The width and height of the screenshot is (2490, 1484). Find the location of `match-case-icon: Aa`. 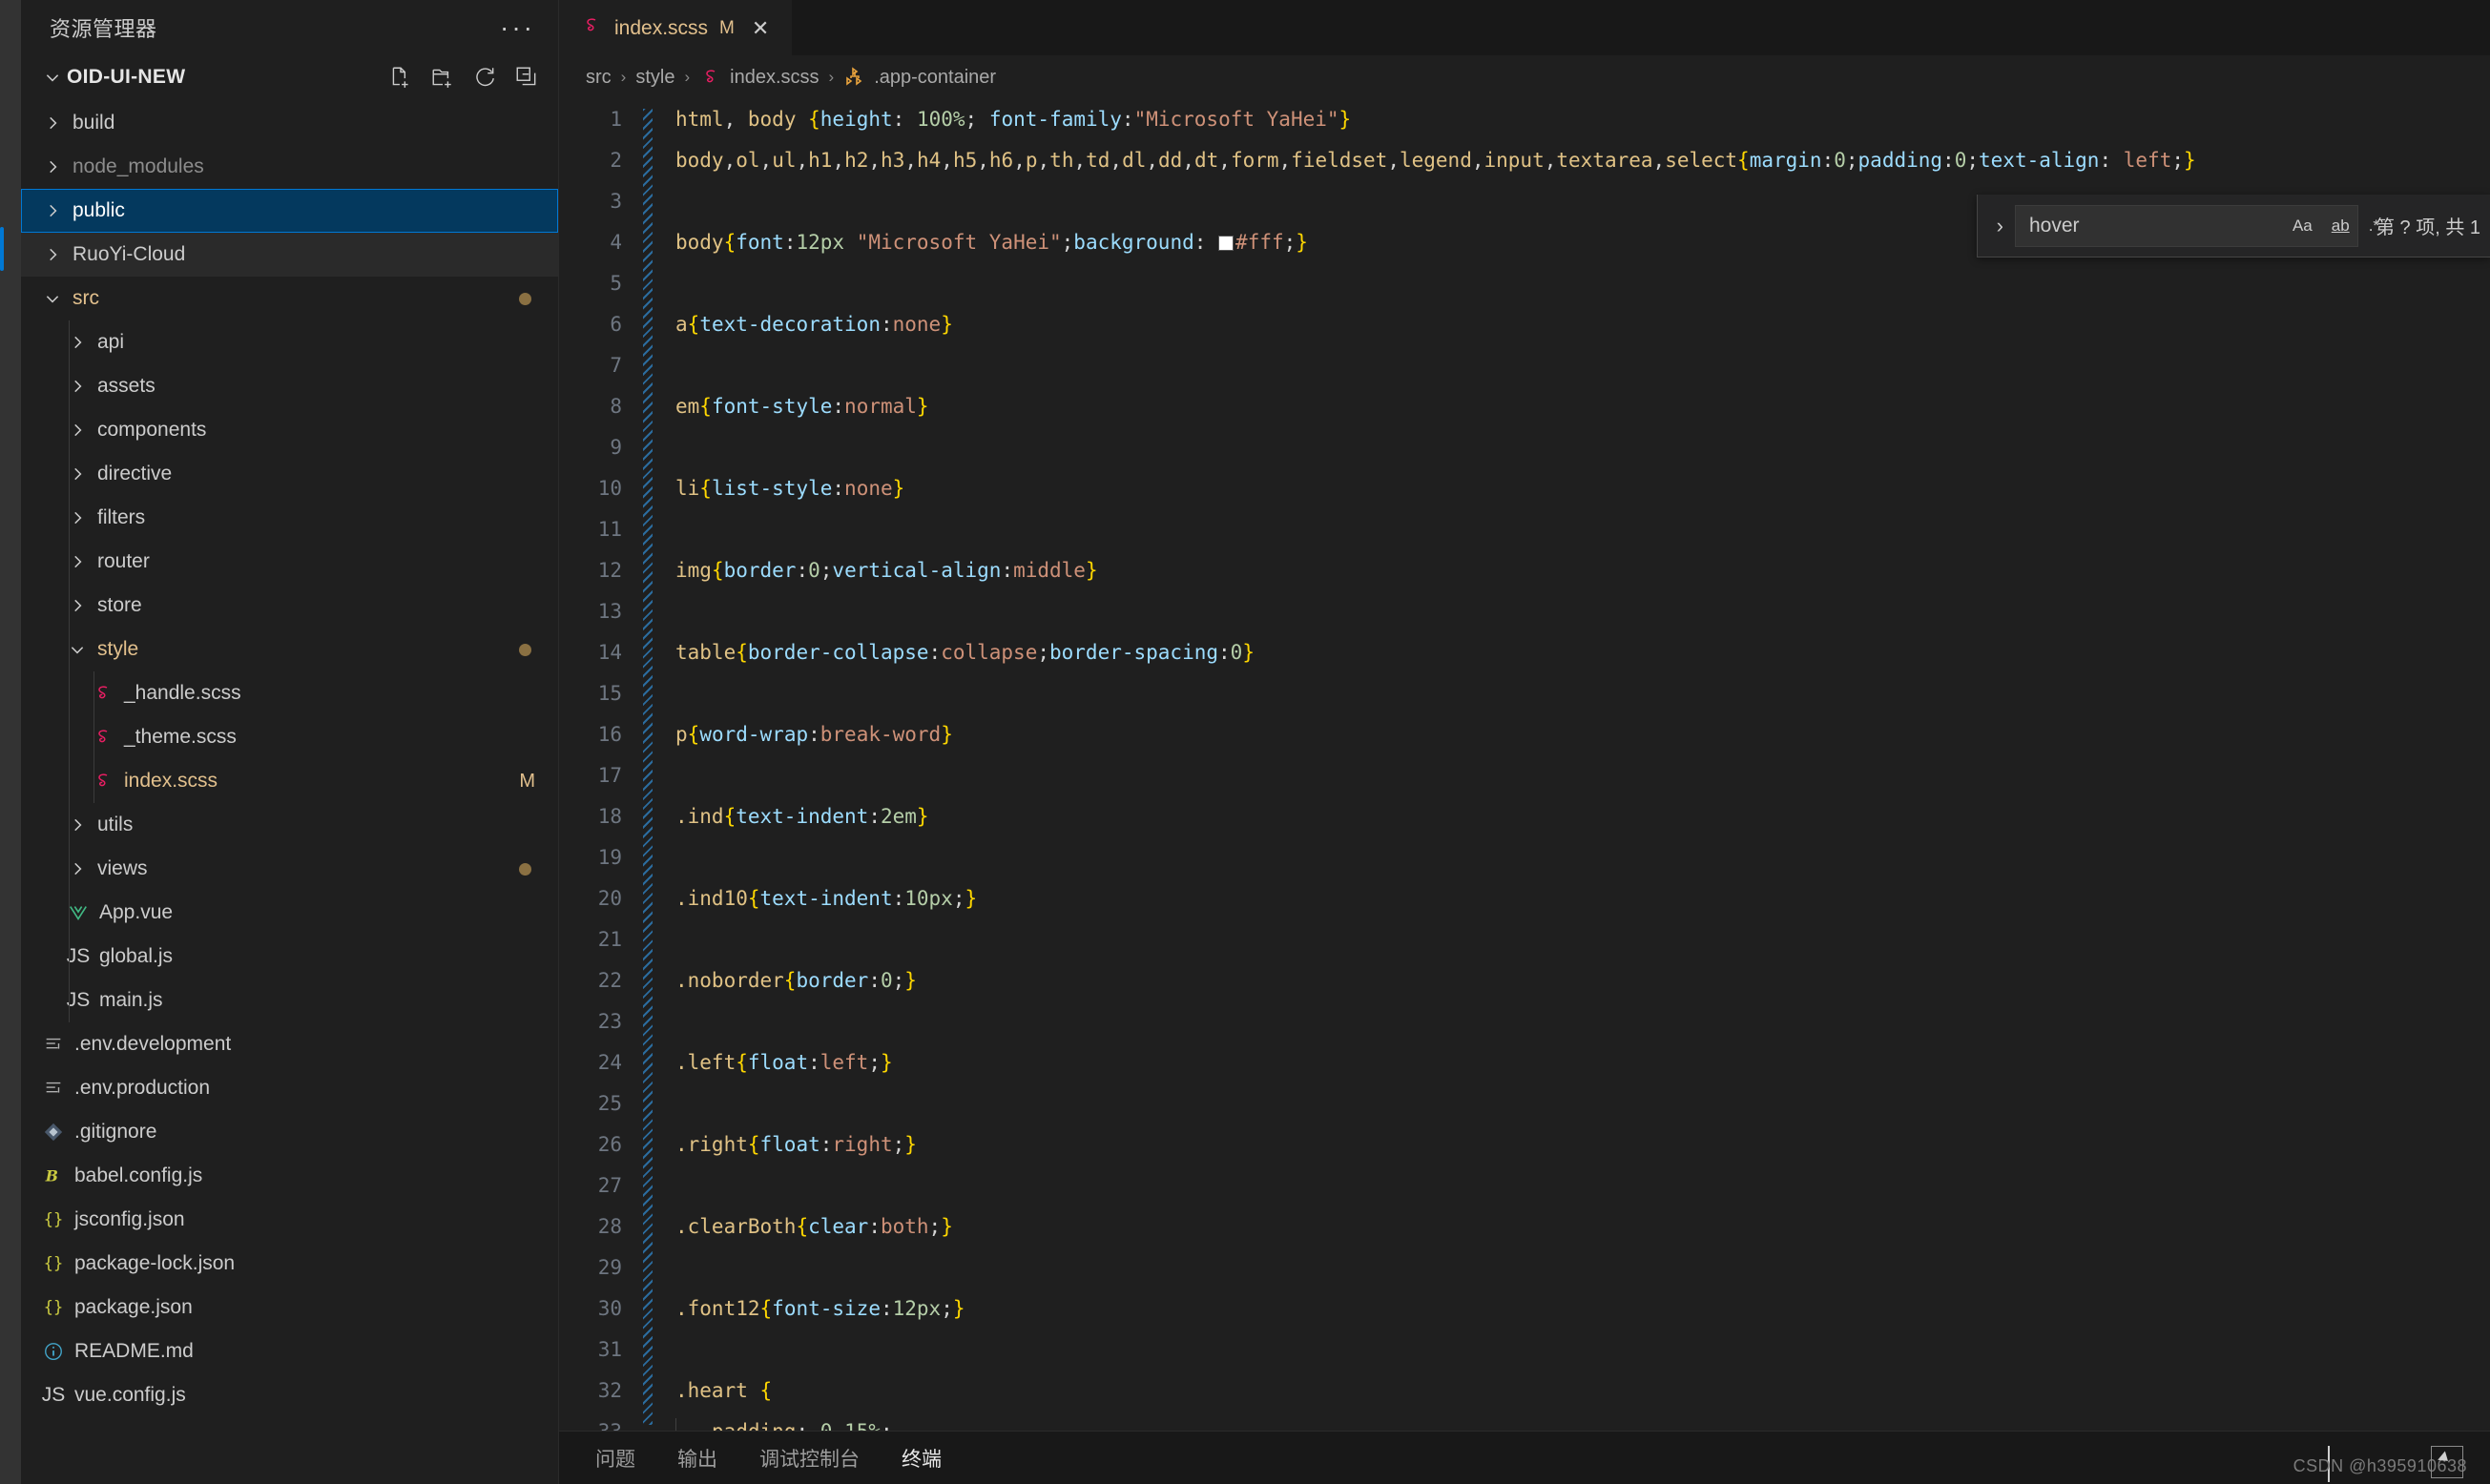

match-case-icon: Aa is located at coordinates (2302, 226).